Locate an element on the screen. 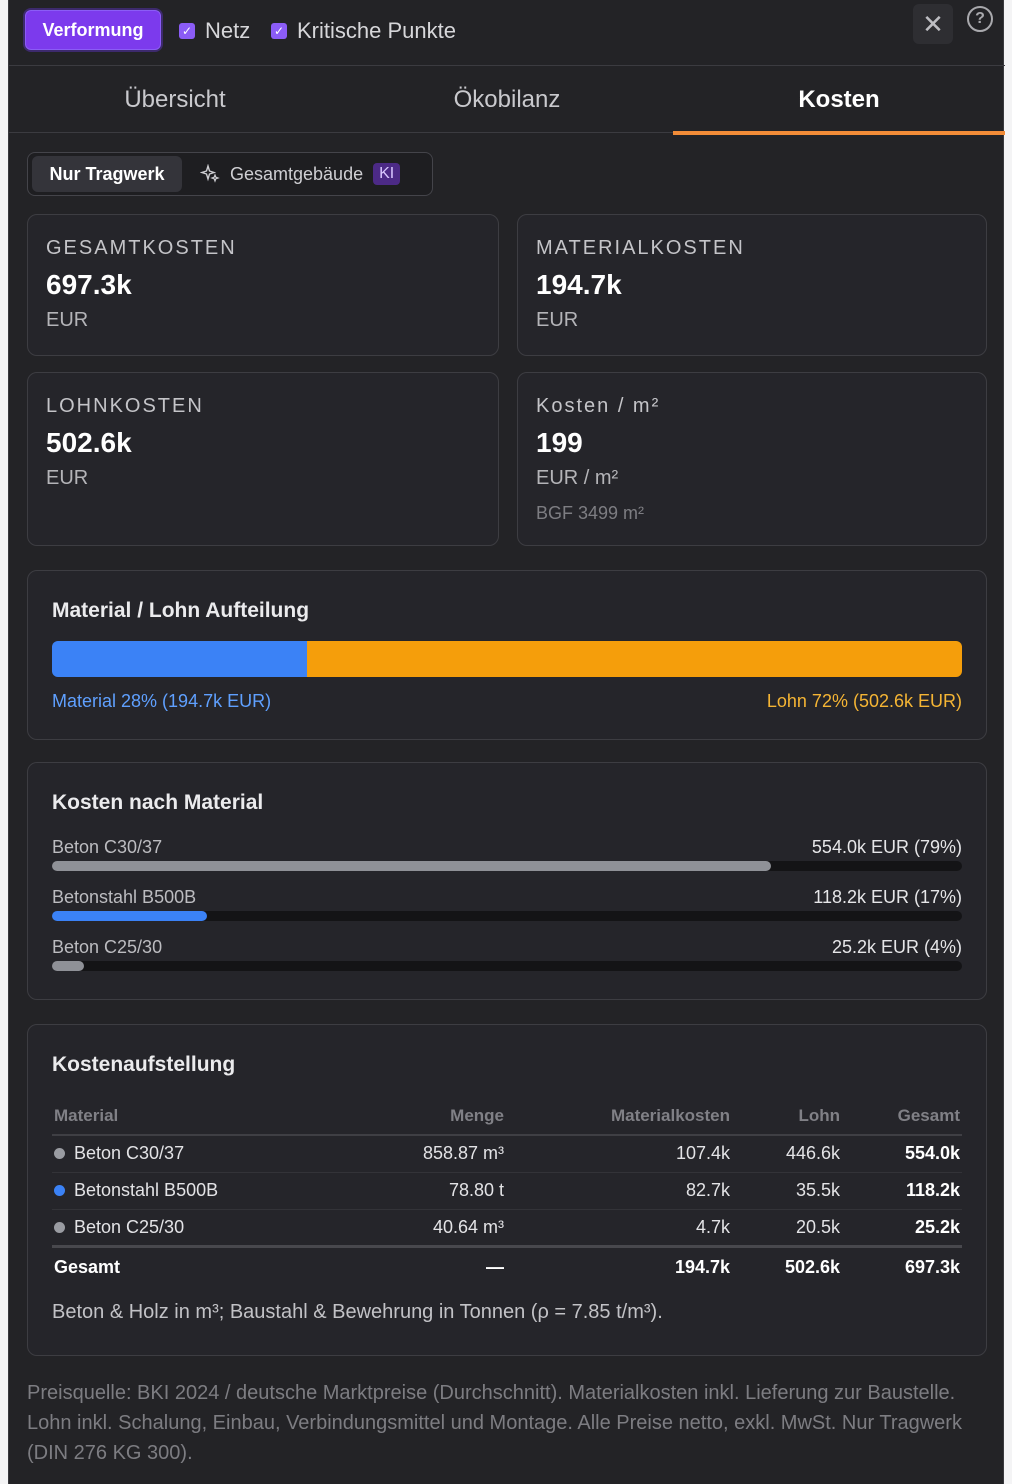 This screenshot has height=1484, width=1012. lohn-share-label: Lohn 72% (502.6k EUR) is located at coordinates (864, 701).